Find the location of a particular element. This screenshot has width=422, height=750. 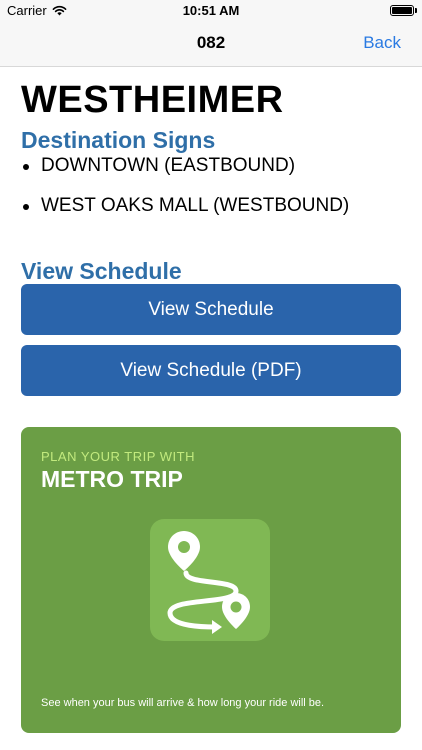

status-bar: Carrier 10:51 AM is located at coordinates (211, 11).